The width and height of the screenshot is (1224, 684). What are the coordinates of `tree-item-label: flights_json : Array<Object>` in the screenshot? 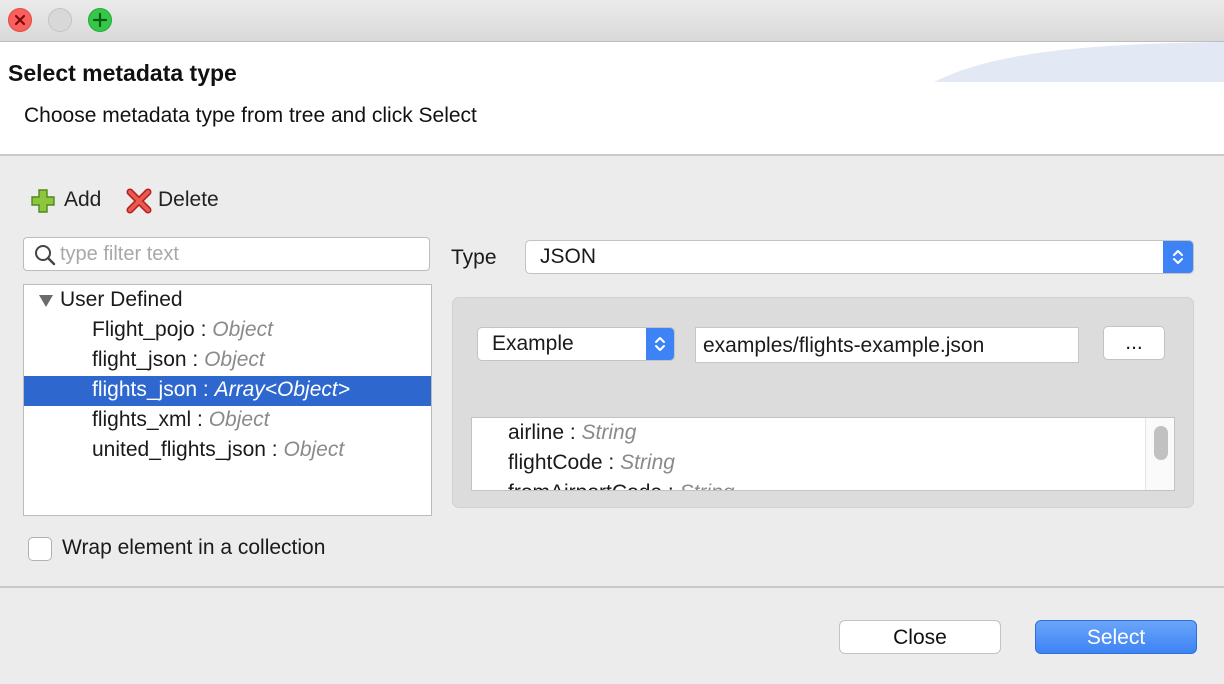 It's located at (221, 390).